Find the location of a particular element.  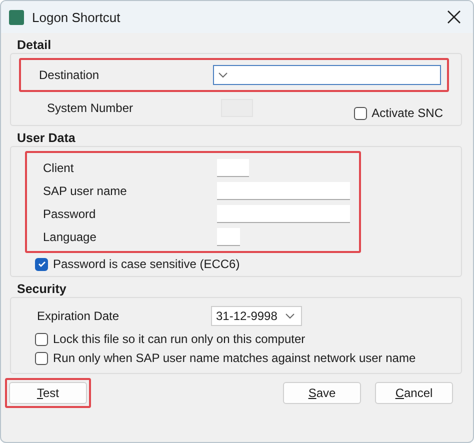

field-label: Client is located at coordinates (59, 167).